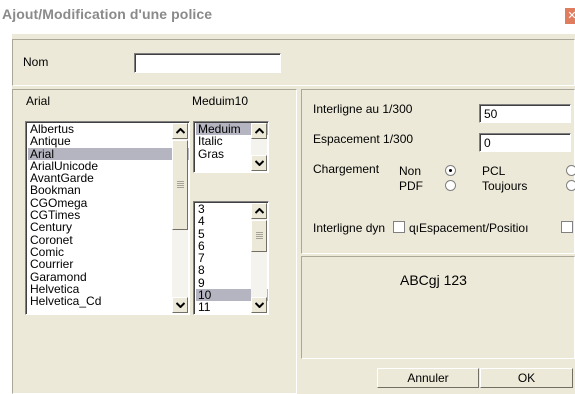 The height and width of the screenshot is (394, 575). I want to click on list-item: Century, so click(108, 227).